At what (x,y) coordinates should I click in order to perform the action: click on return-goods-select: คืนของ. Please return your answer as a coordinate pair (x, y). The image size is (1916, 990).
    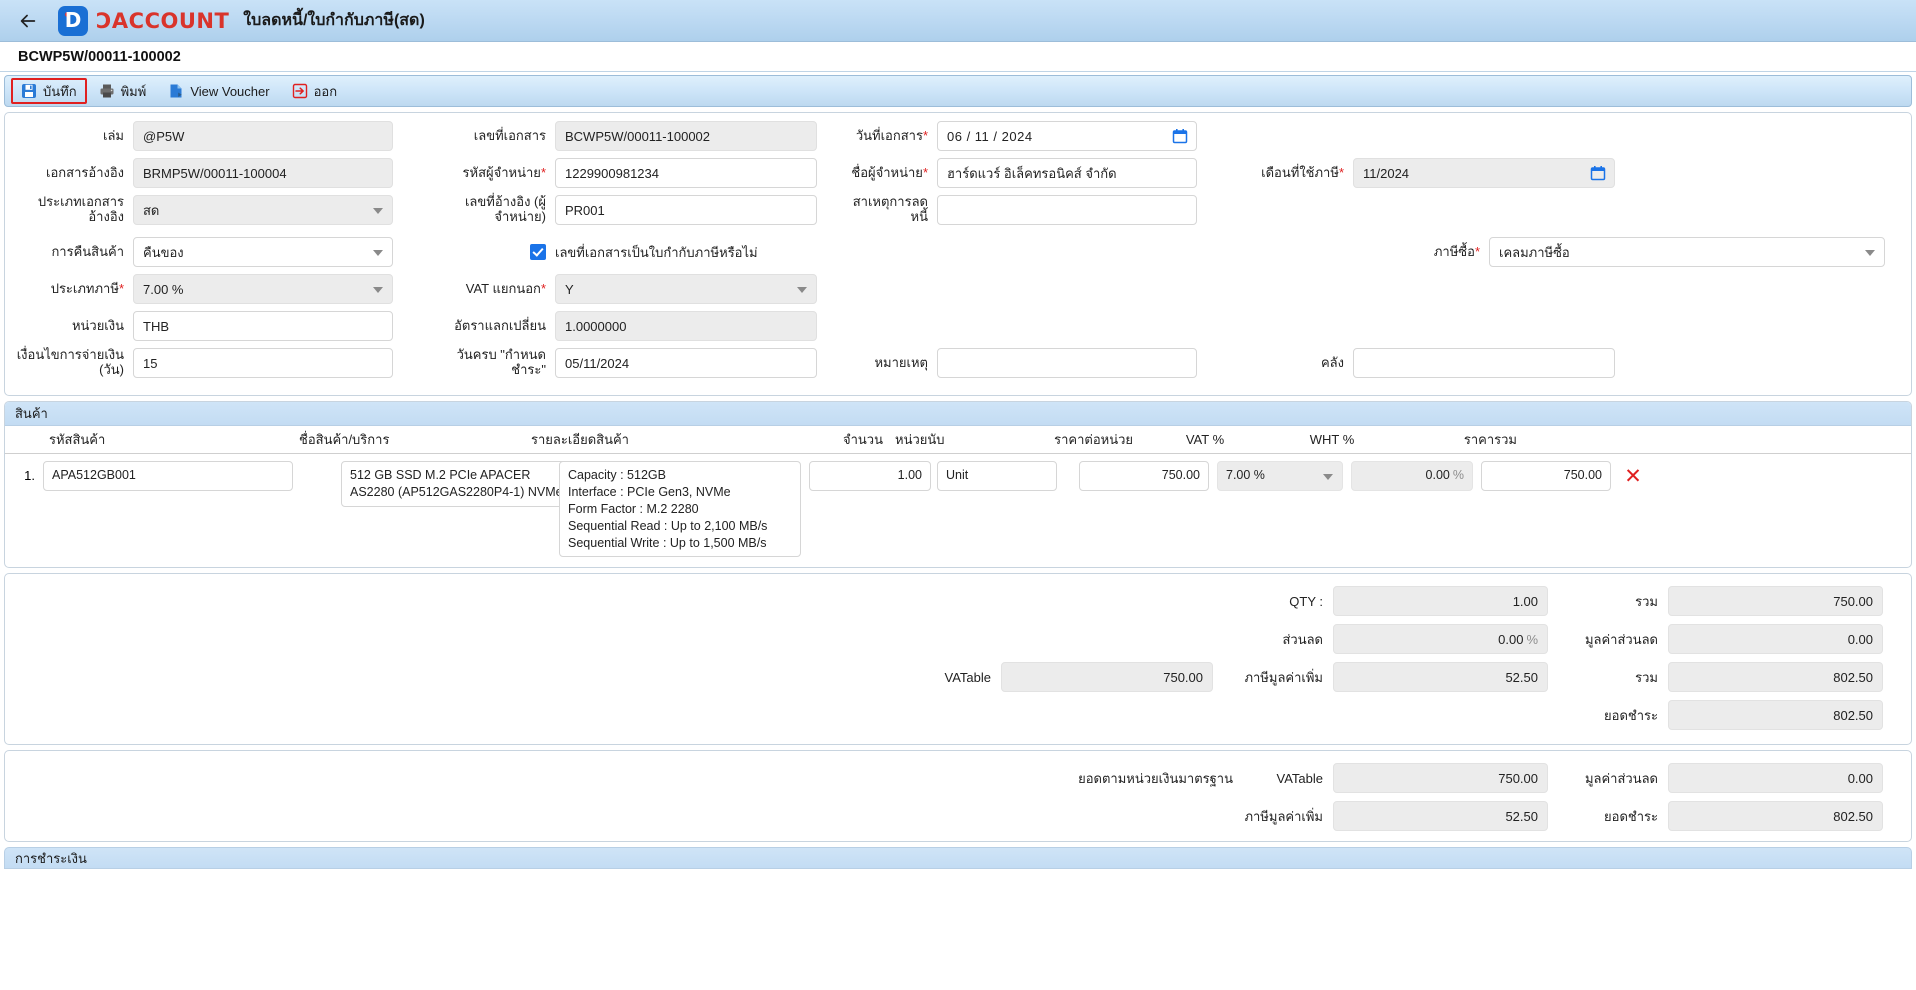
    Looking at the image, I should click on (263, 252).